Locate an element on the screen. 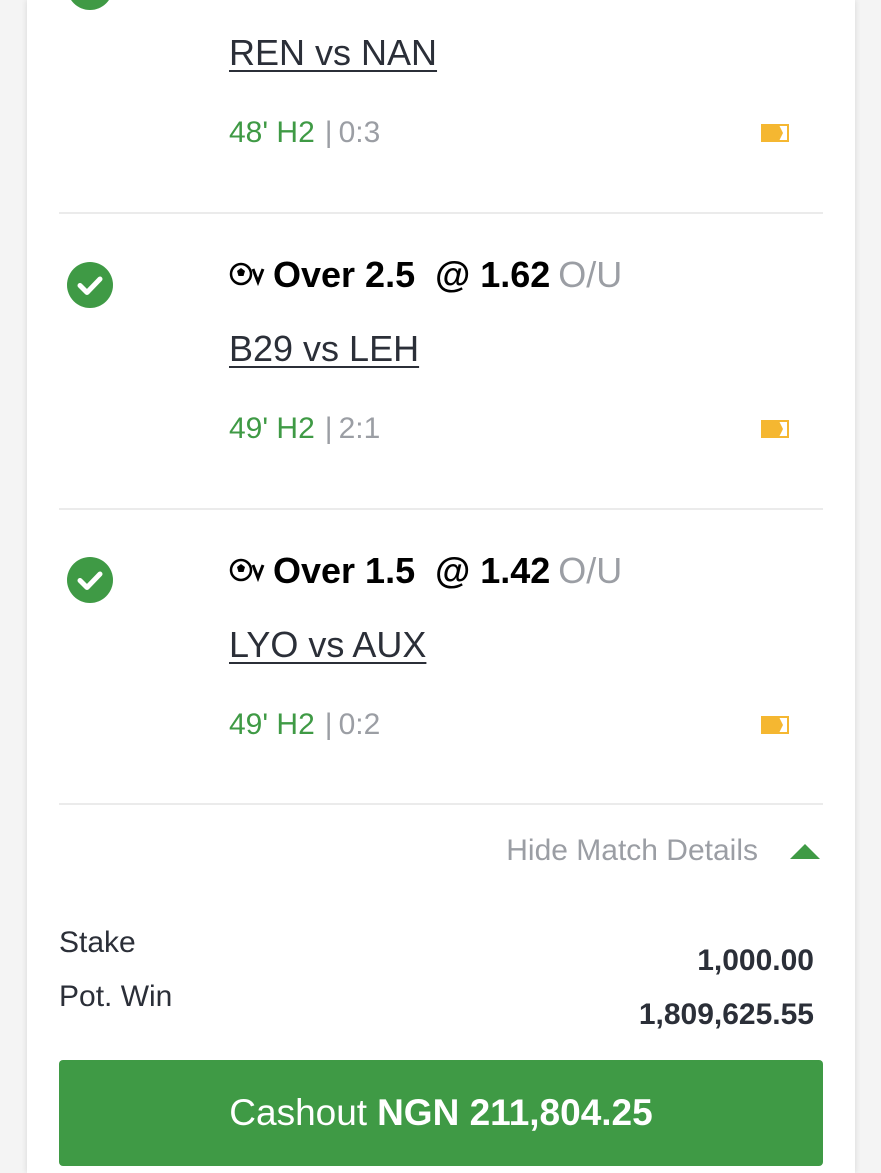 The width and height of the screenshot is (881, 1173). hide-match-details-toggle: Hide Match Details is located at coordinates (663, 851).